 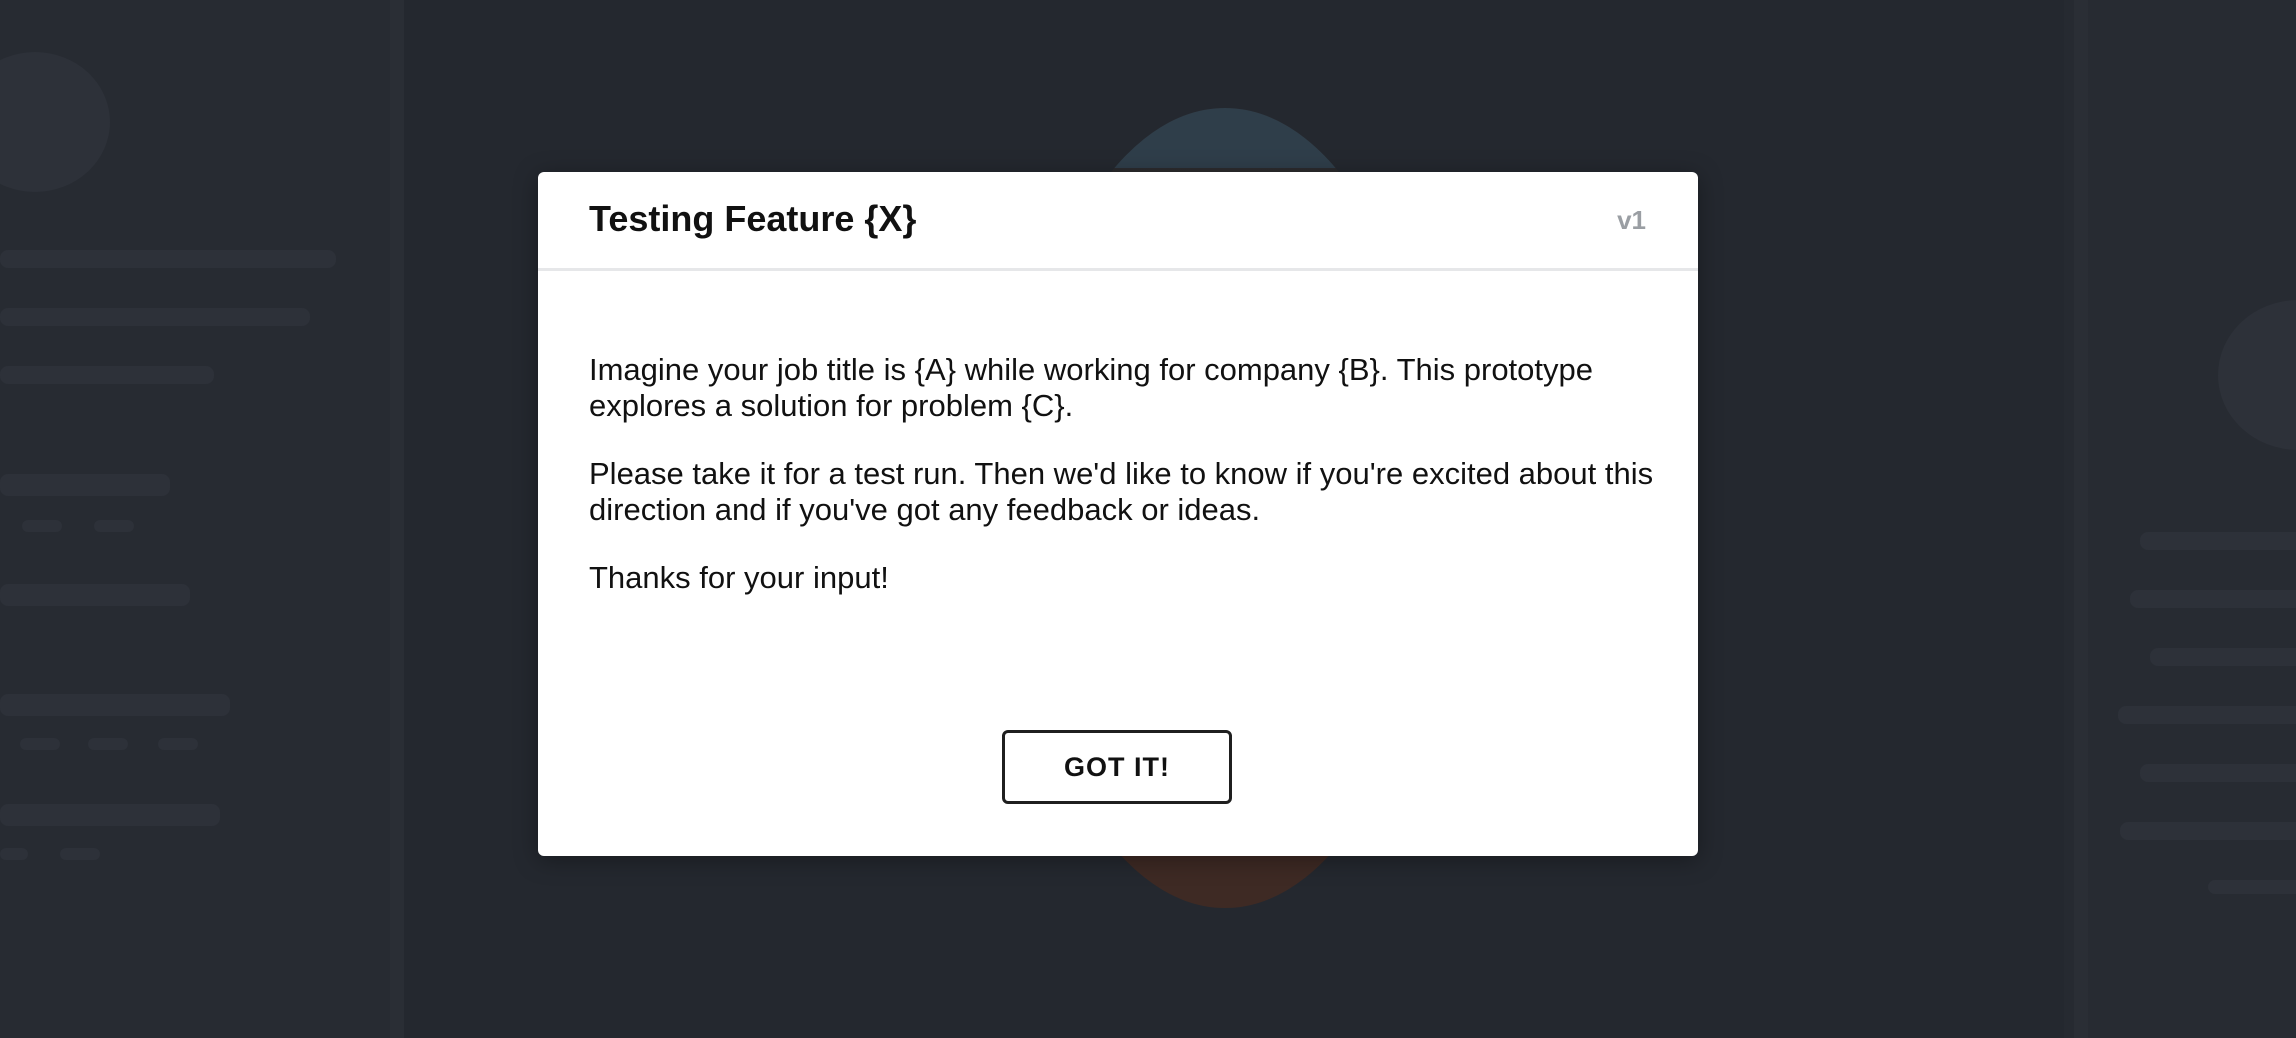 I want to click on modal-header: Testing Feature {X} v1, so click(x=1118, y=221).